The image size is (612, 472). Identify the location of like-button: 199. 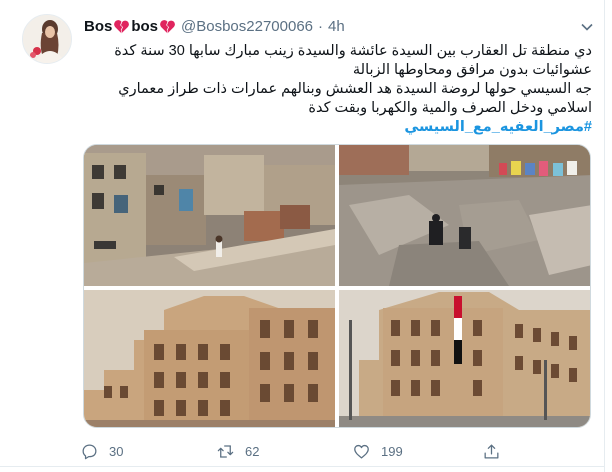
(377, 451).